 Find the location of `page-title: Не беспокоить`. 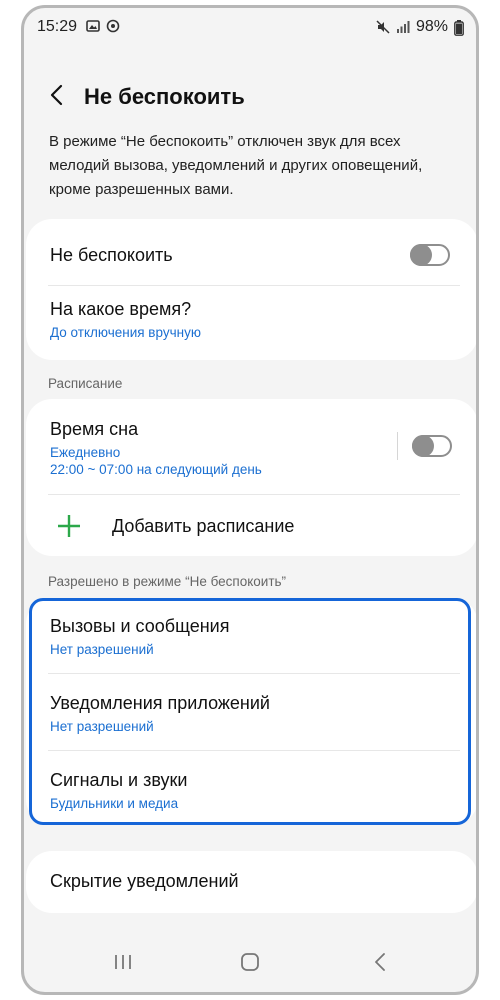

page-title: Не беспокоить is located at coordinates (164, 96).